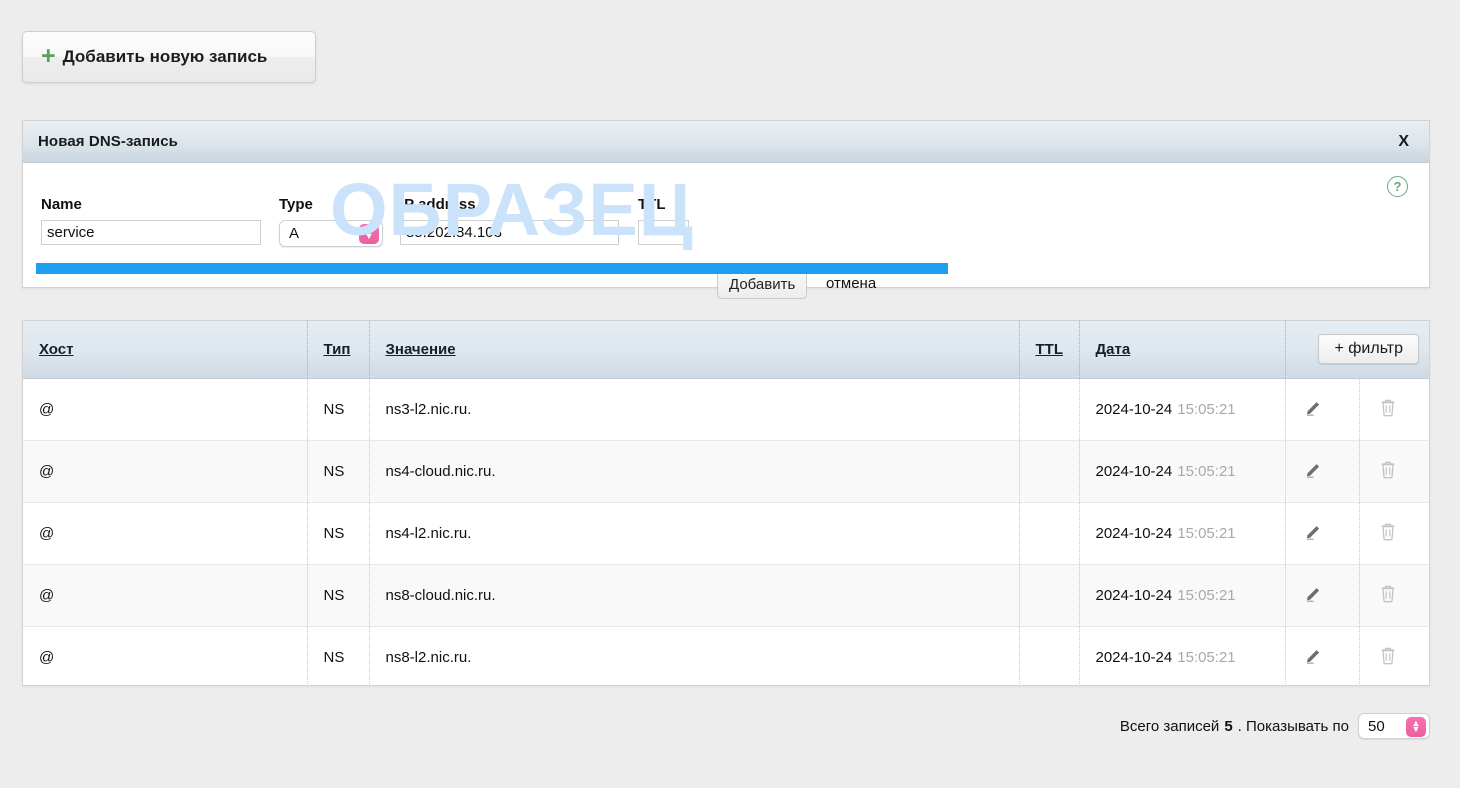 Image resolution: width=1460 pixels, height=788 pixels. Describe the element at coordinates (338, 350) in the screenshot. I see `column-header-type: Тип` at that location.